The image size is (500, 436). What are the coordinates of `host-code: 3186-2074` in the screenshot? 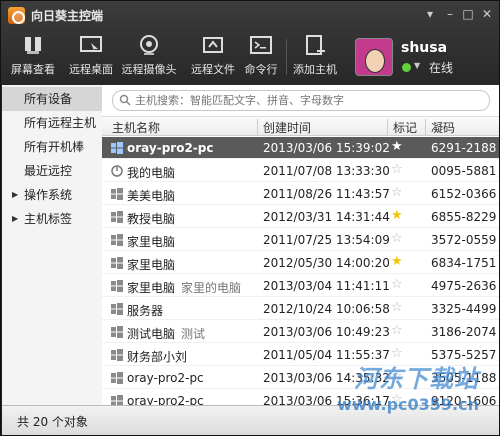 It's located at (464, 332).